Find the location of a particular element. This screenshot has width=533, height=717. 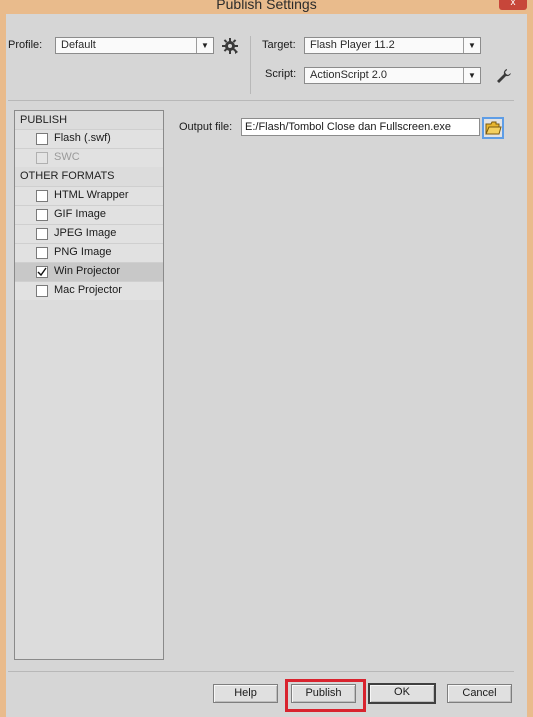

format-item-label: PNG Image is located at coordinates (83, 252).